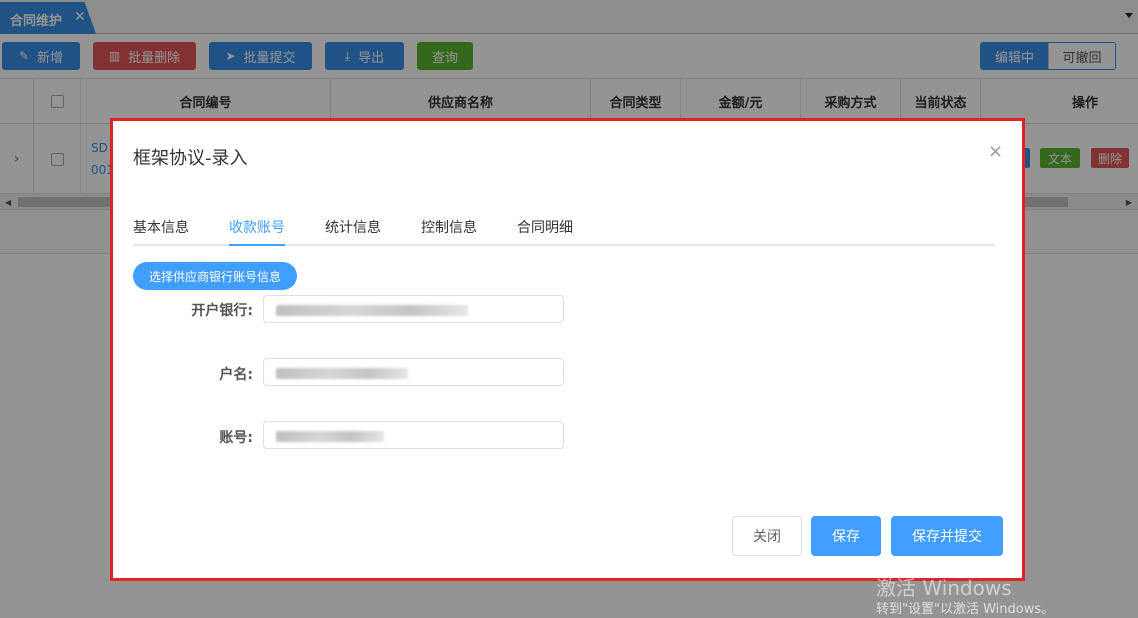 This screenshot has width=1138, height=618. Describe the element at coordinates (236, 375) in the screenshot. I see `account-name-label: 户名:` at that location.